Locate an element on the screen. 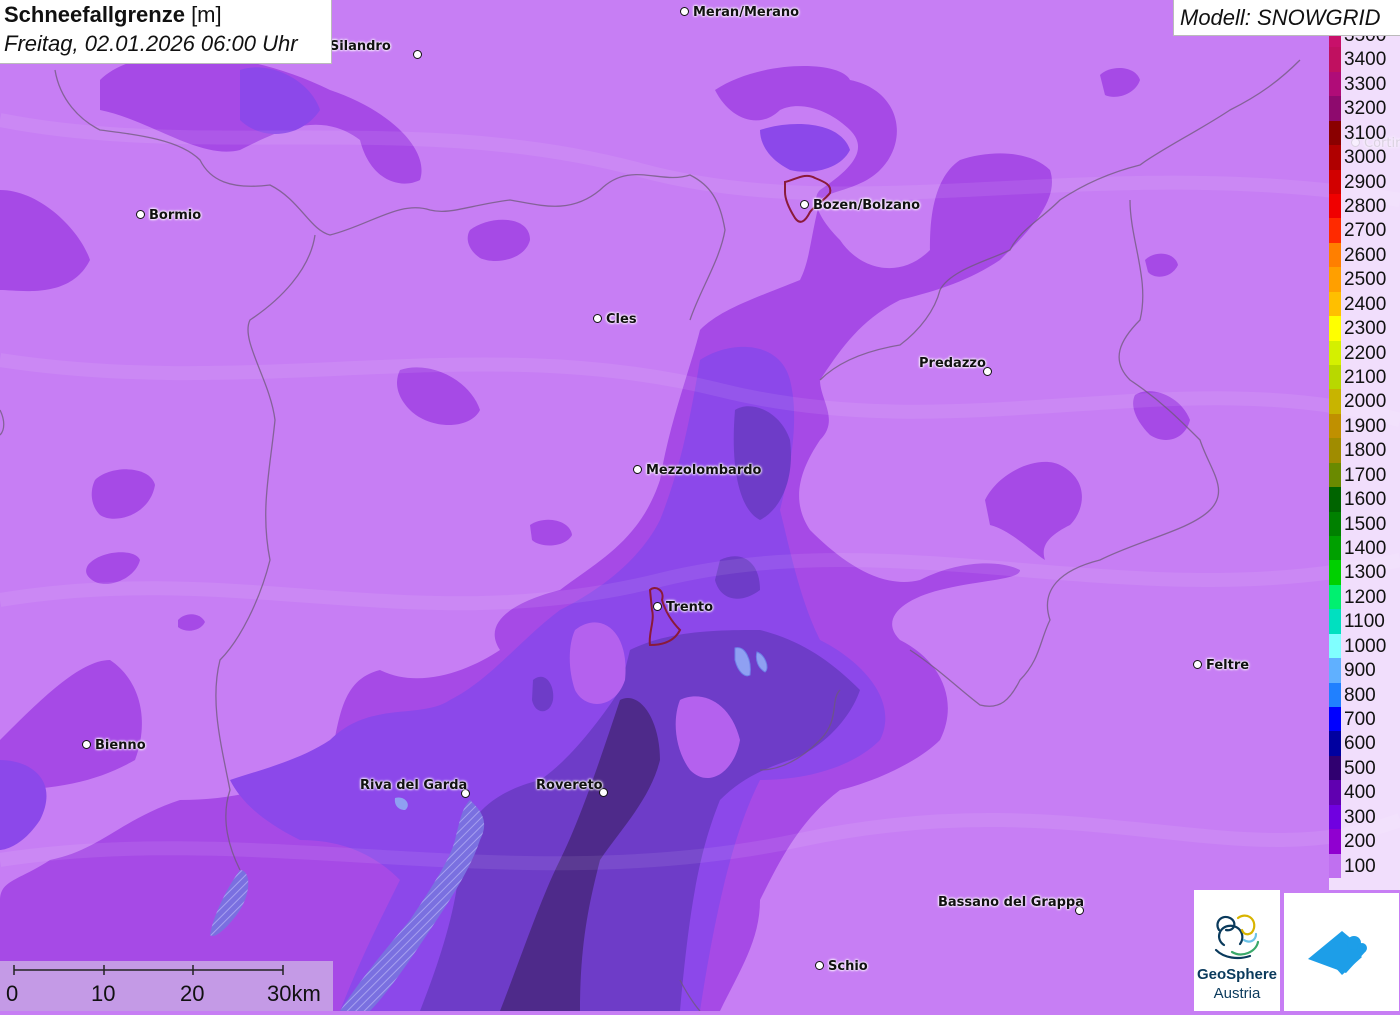 The width and height of the screenshot is (1400, 1015). legend-label: 1000 is located at coordinates (1365, 646).